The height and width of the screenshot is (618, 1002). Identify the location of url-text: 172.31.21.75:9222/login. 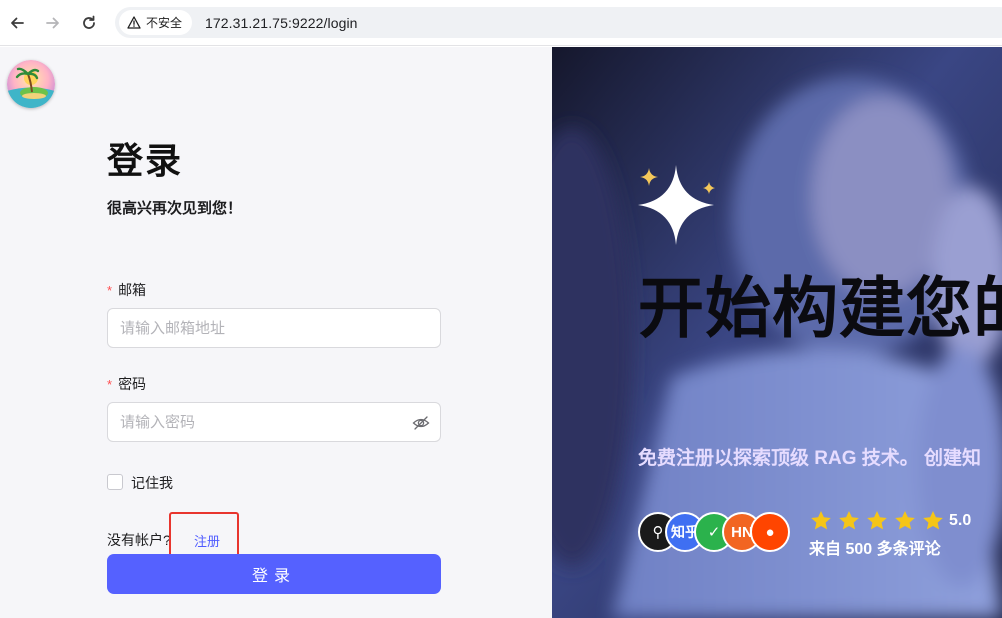
(281, 23).